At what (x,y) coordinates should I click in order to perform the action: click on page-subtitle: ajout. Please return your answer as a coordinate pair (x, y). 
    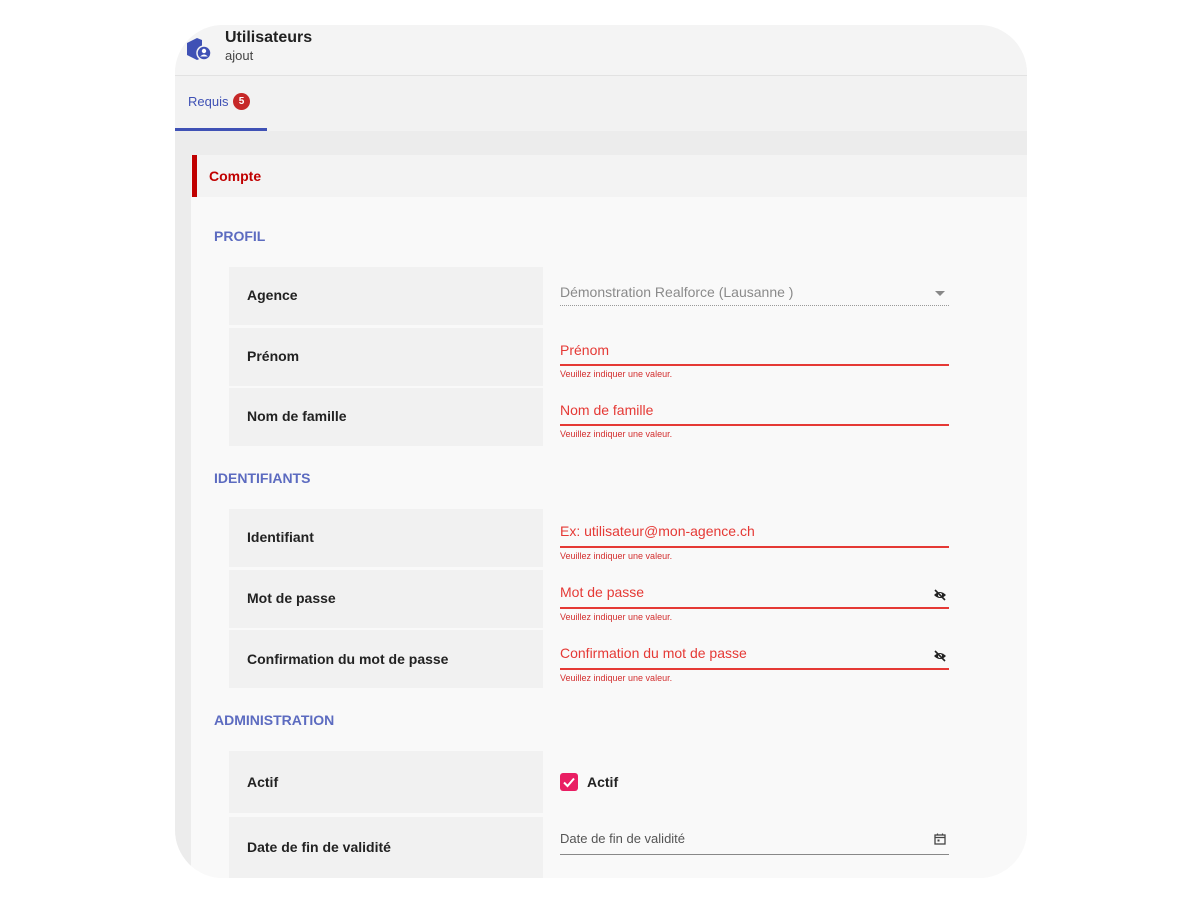
    Looking at the image, I should click on (239, 55).